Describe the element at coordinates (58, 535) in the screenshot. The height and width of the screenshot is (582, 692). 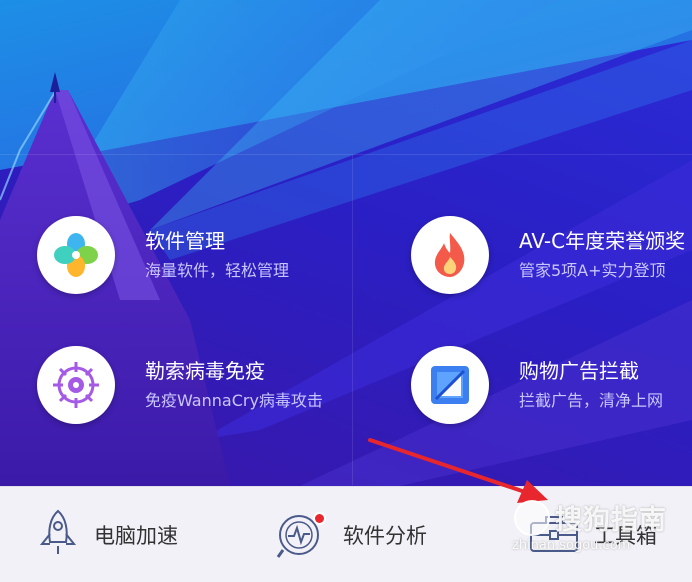
I see `rocket-icon` at that location.